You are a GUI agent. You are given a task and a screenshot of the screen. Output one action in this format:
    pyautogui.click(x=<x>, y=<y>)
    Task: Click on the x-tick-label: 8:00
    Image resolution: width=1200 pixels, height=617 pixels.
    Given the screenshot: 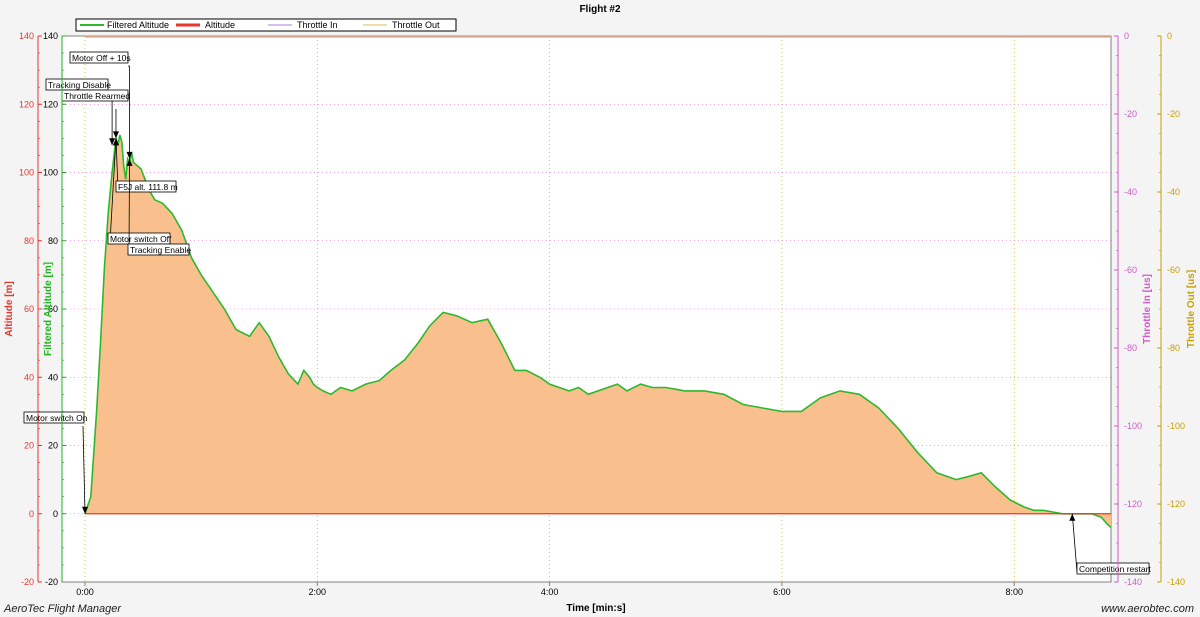 What is the action you would take?
    pyautogui.click(x=1014, y=592)
    